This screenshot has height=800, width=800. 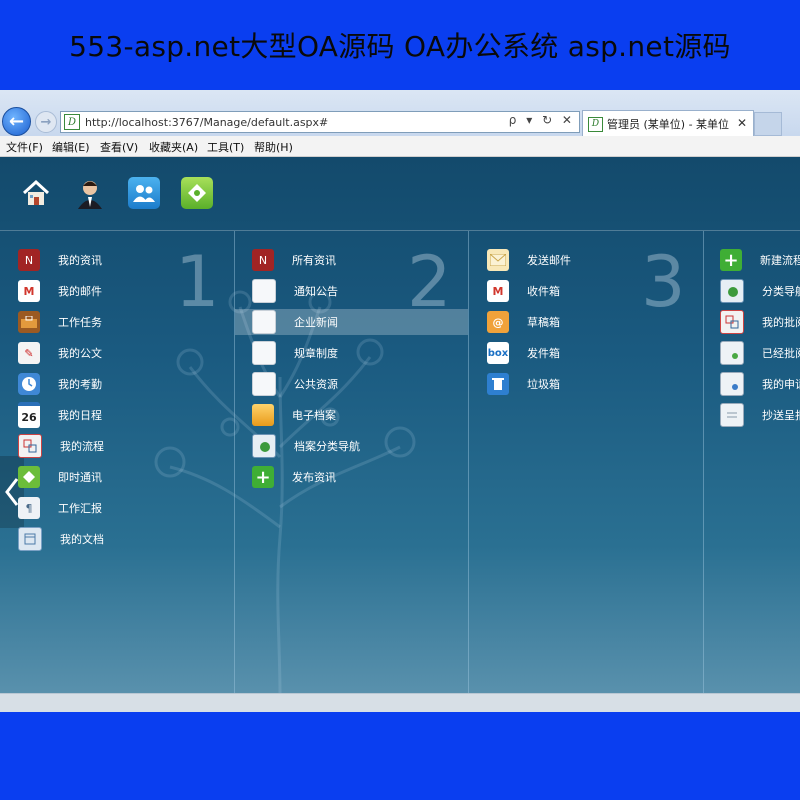 I want to click on banner-title: 553-asp.net大型OA源码 OA办公系统 asp.net源码, so click(x=400, y=46).